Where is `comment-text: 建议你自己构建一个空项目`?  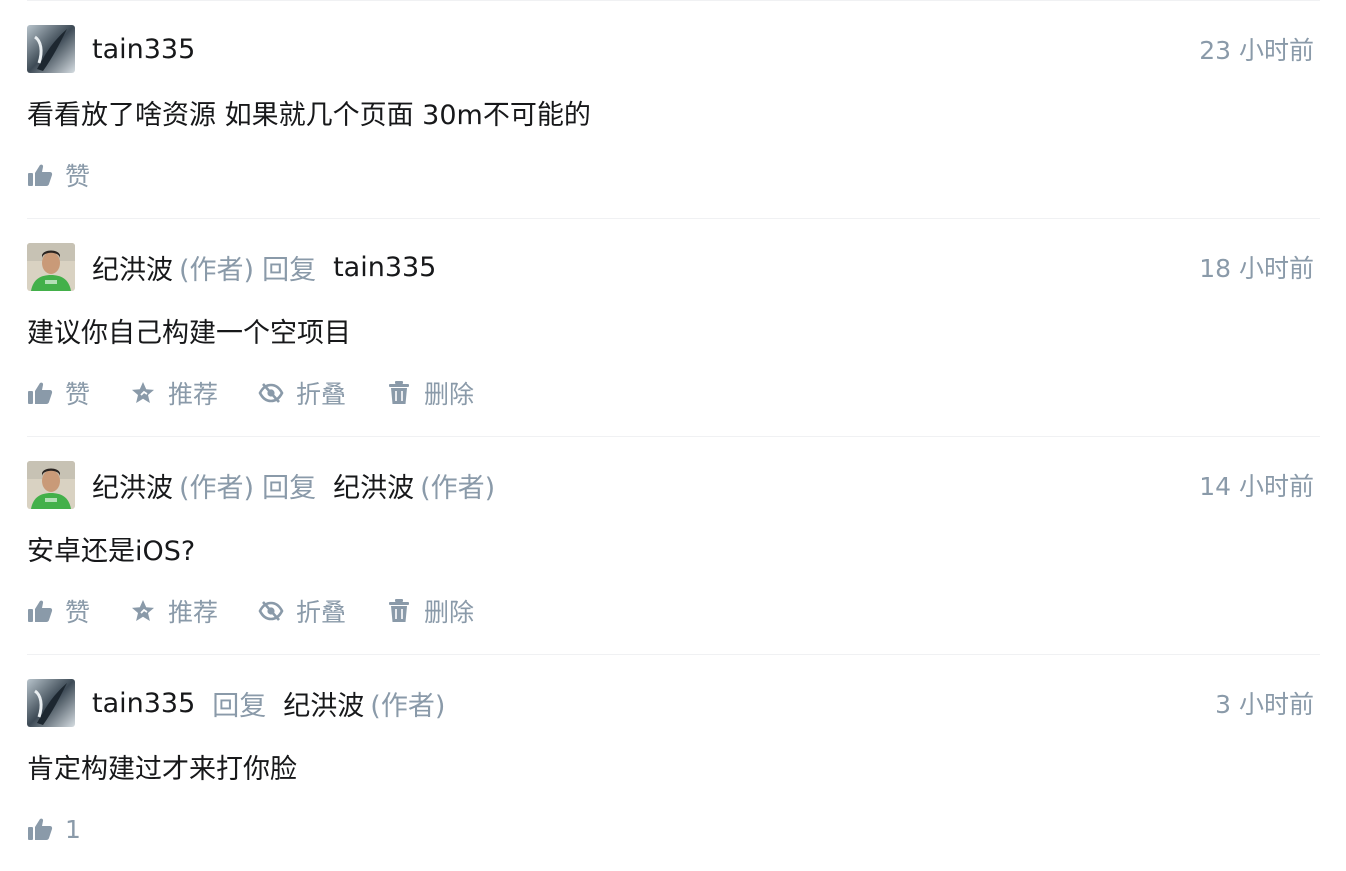 comment-text: 建议你自己构建一个空项目 is located at coordinates (189, 333).